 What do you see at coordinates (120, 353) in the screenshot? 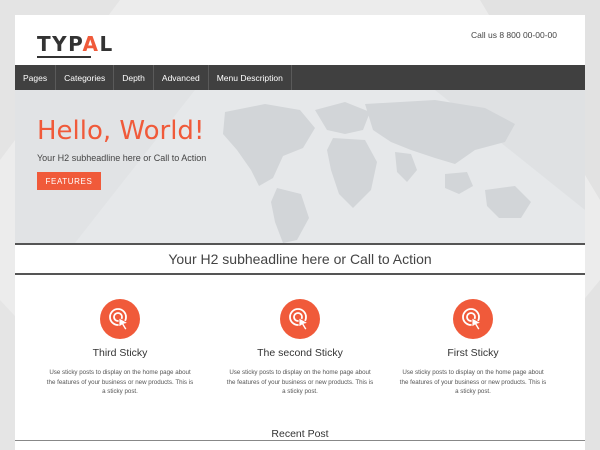
I see `feature-title: Third Sticky` at bounding box center [120, 353].